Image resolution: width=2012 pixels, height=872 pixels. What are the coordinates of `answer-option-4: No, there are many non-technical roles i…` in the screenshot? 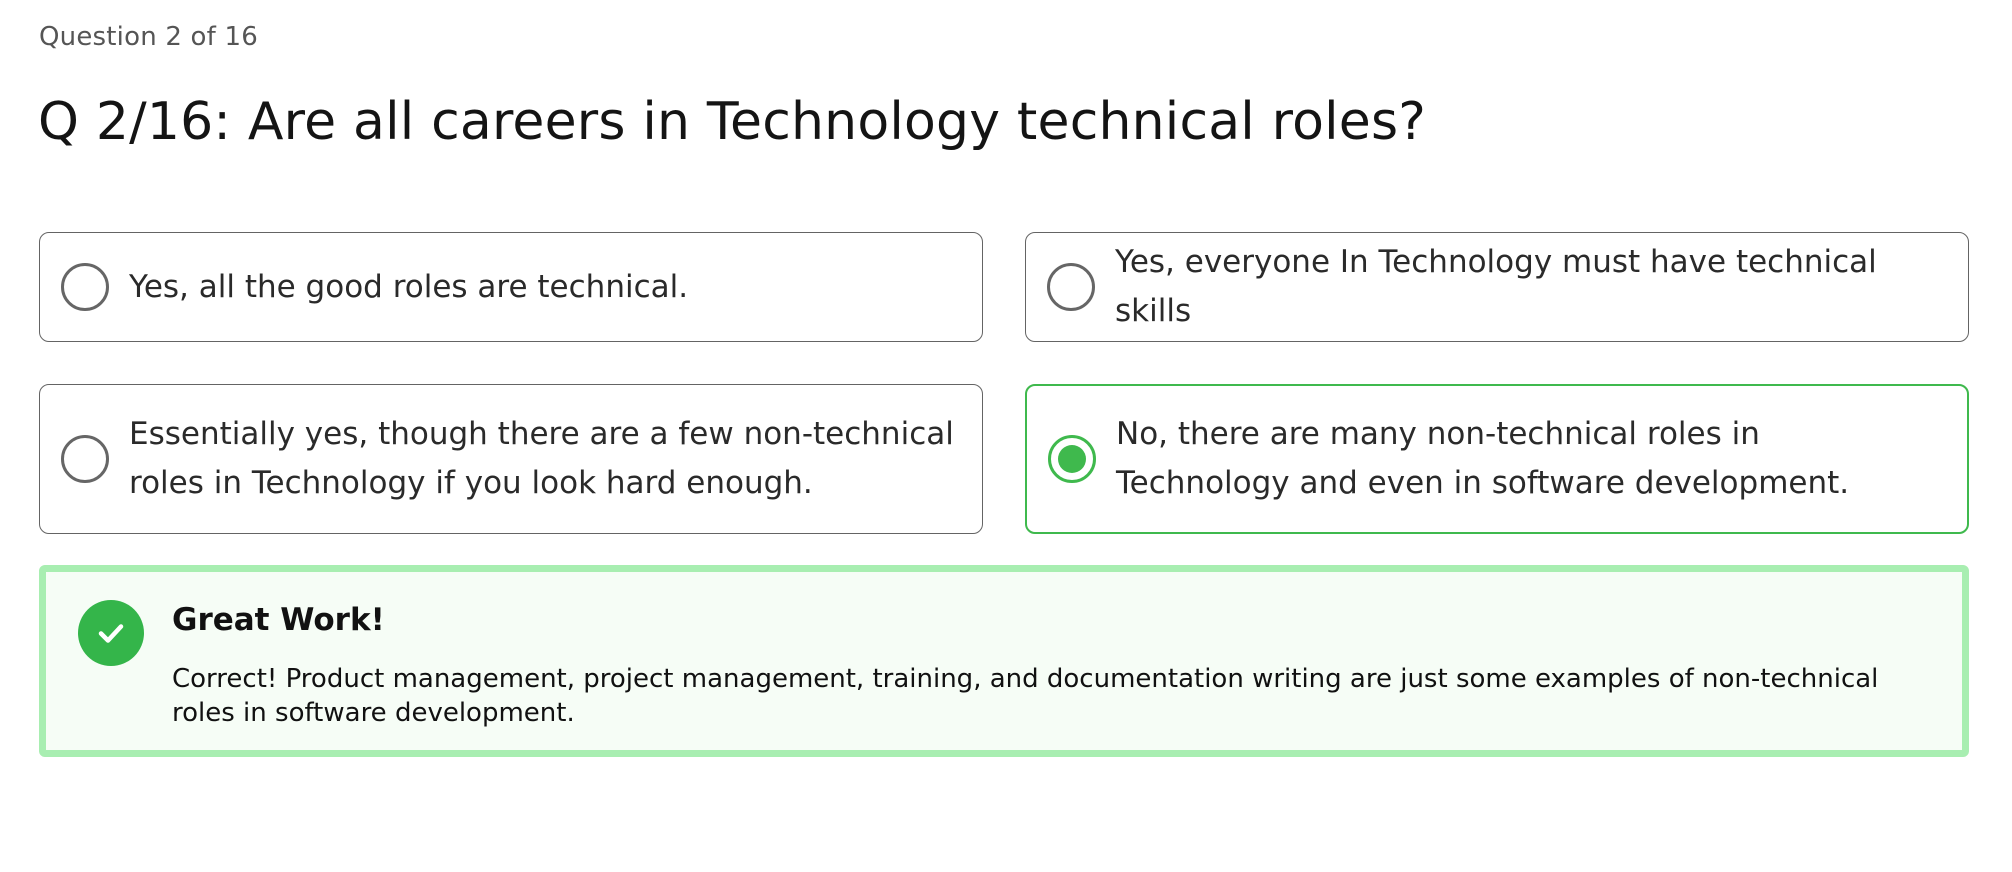 It's located at (1497, 459).